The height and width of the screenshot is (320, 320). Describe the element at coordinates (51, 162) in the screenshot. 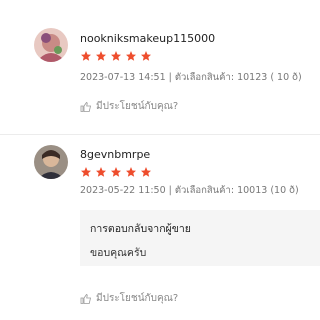

I see `avatar` at that location.